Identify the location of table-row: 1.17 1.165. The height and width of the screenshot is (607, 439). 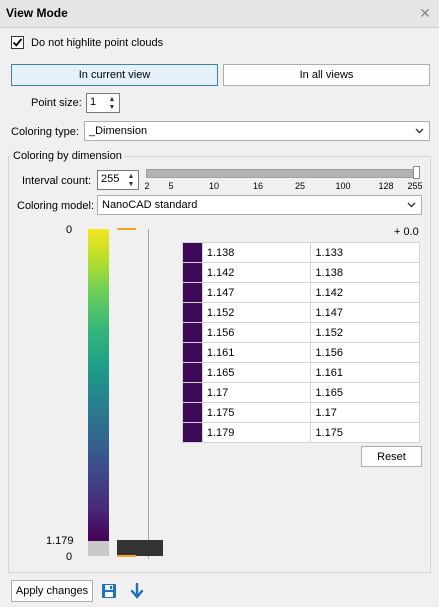
(301, 392).